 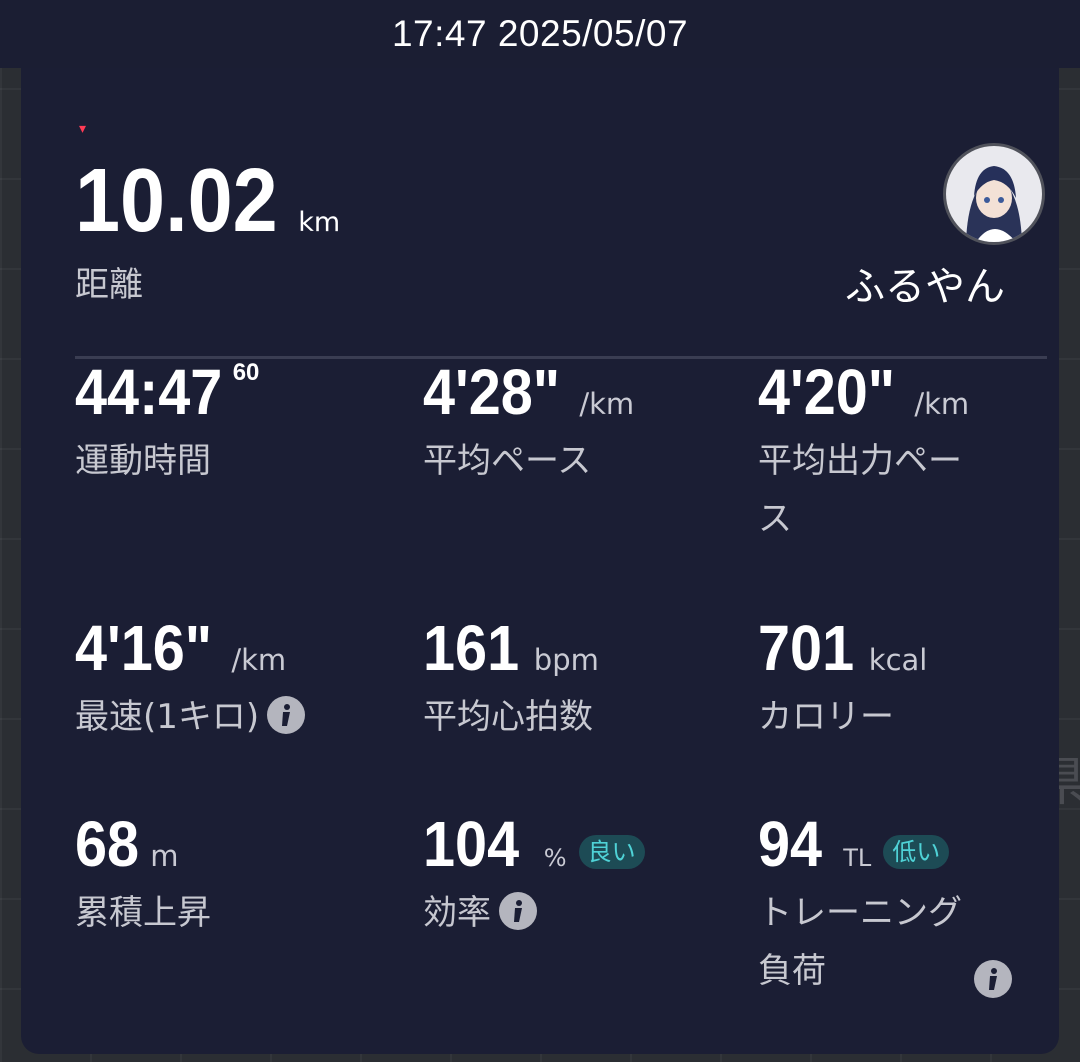 What do you see at coordinates (826, 717) in the screenshot?
I see `calories-label: カロリー` at bounding box center [826, 717].